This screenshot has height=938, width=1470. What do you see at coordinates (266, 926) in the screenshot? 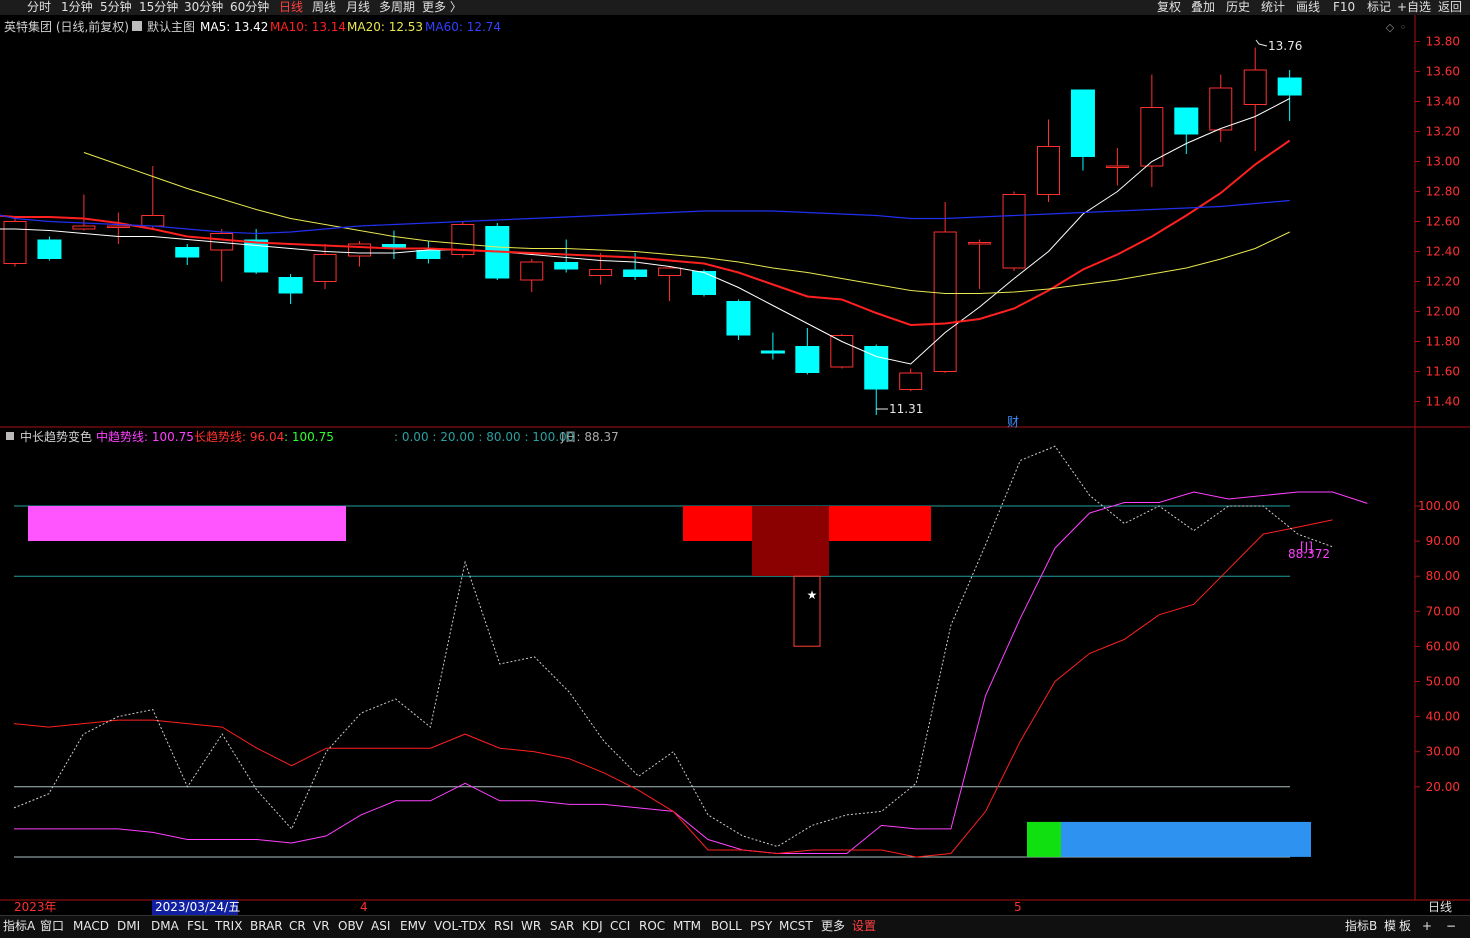
I see `bottom-tab-6: BRAR` at bounding box center [266, 926].